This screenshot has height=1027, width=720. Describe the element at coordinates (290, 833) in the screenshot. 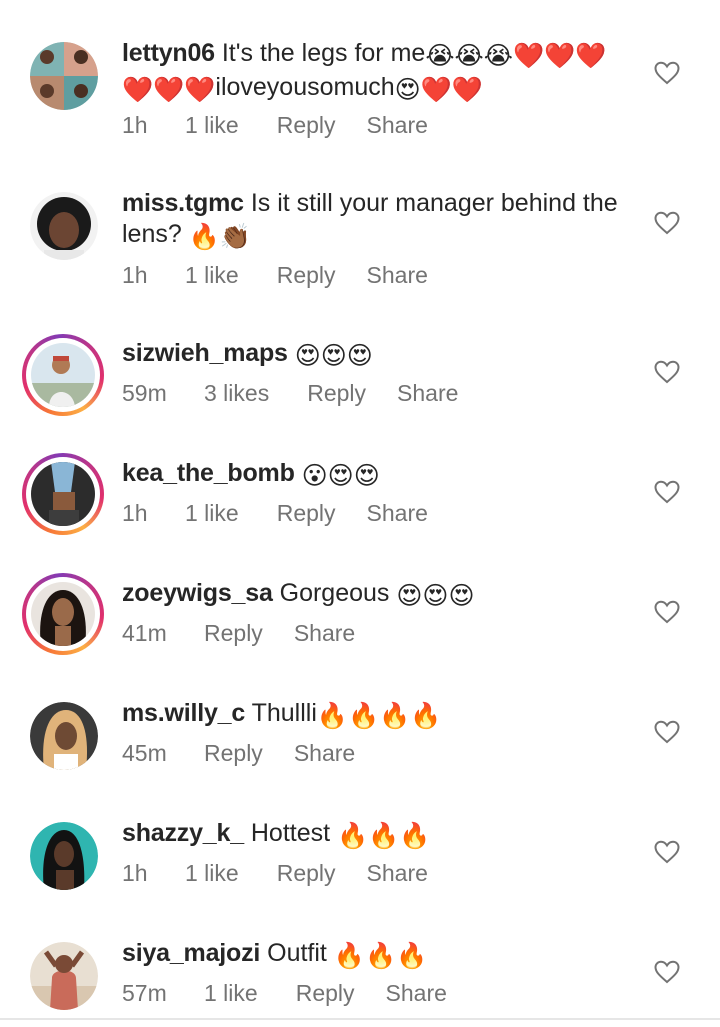

I see `comment-text: Hottest` at that location.